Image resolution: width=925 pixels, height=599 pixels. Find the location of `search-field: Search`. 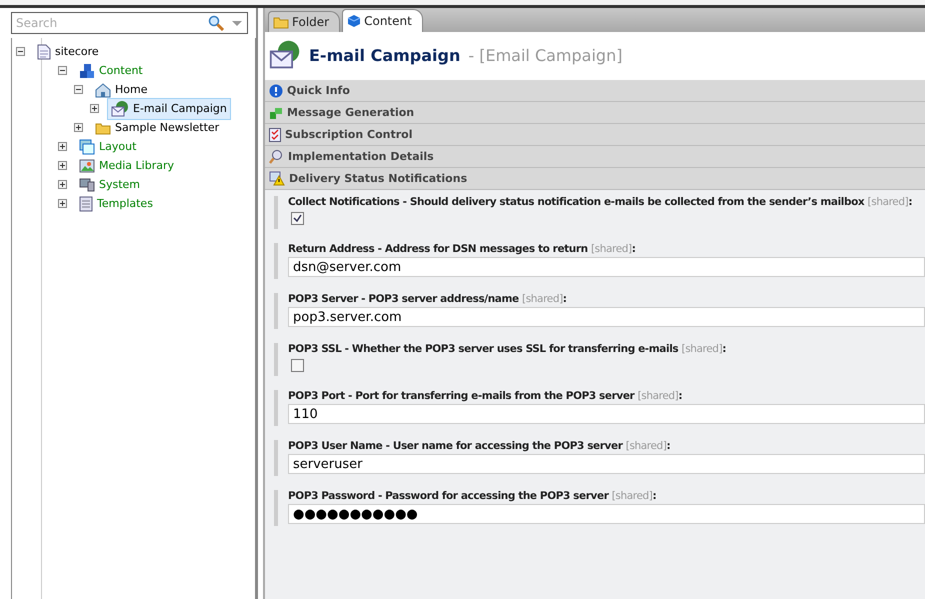

search-field: Search is located at coordinates (129, 23).